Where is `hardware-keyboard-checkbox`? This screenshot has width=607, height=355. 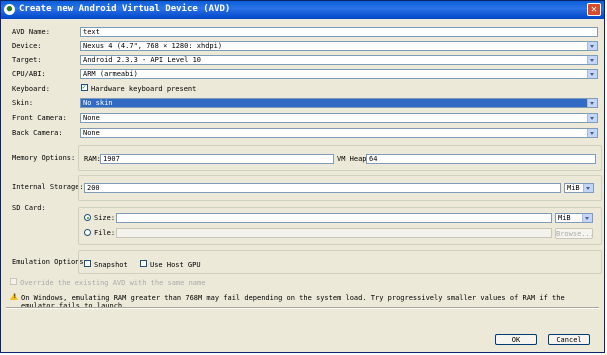
hardware-keyboard-checkbox is located at coordinates (84, 87).